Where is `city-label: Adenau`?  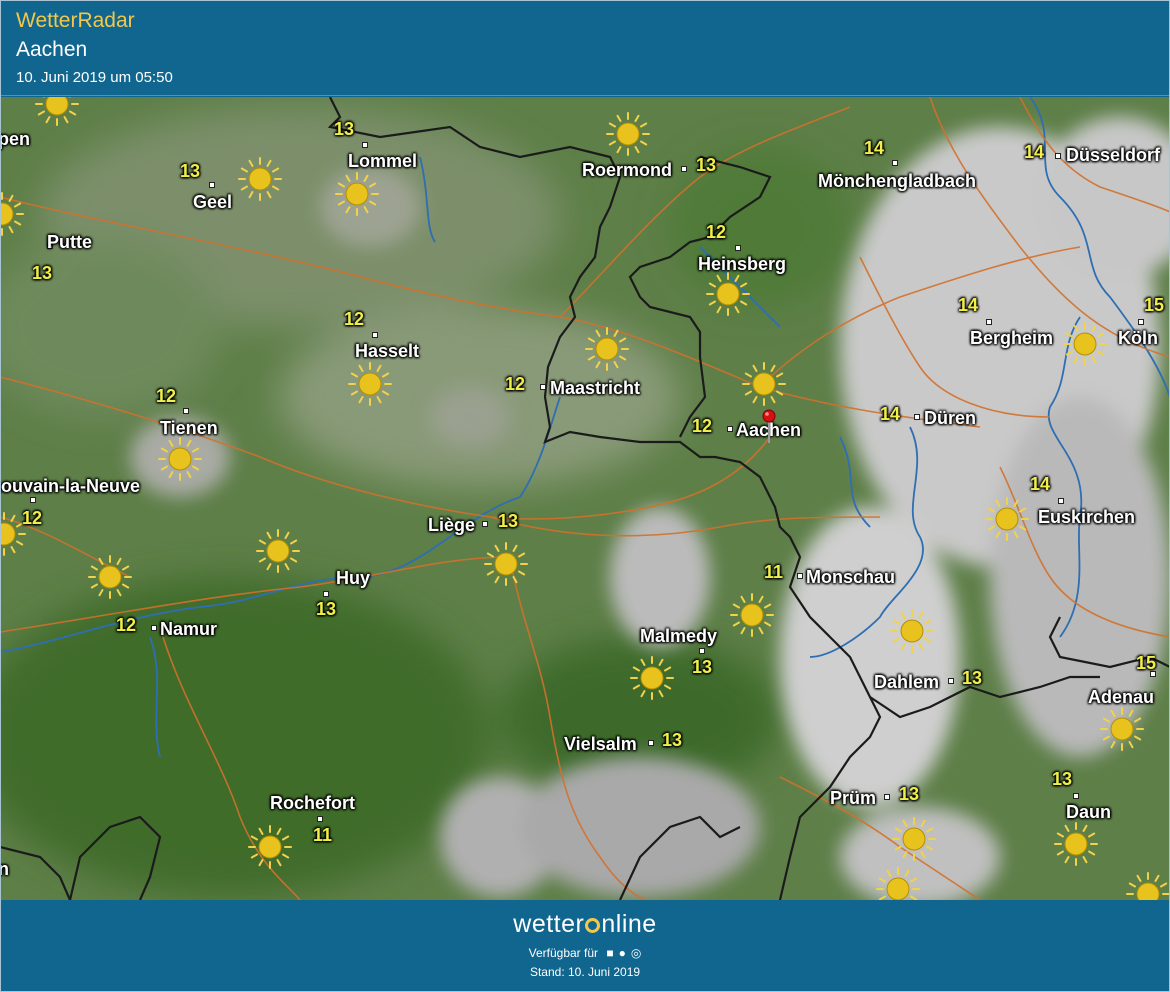
city-label: Adenau is located at coordinates (1121, 697).